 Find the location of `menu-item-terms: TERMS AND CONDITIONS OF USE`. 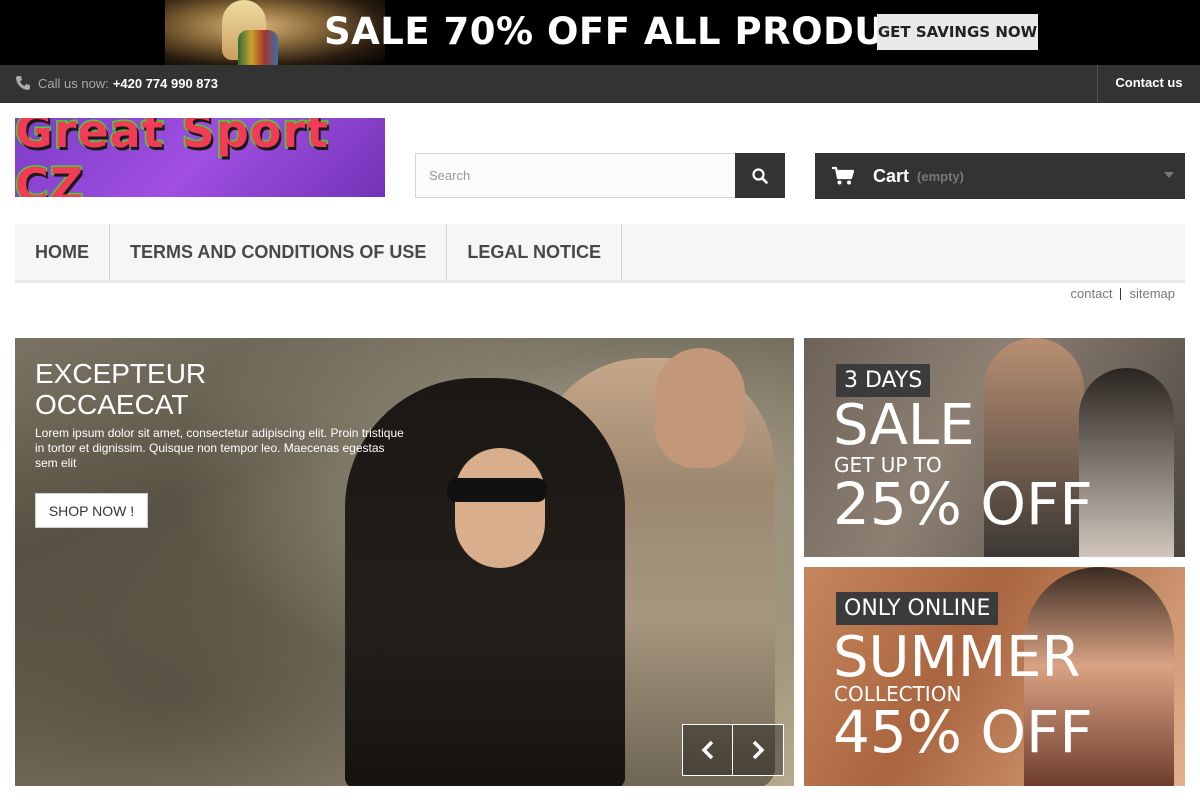

menu-item-terms: TERMS AND CONDITIONS OF USE is located at coordinates (279, 252).